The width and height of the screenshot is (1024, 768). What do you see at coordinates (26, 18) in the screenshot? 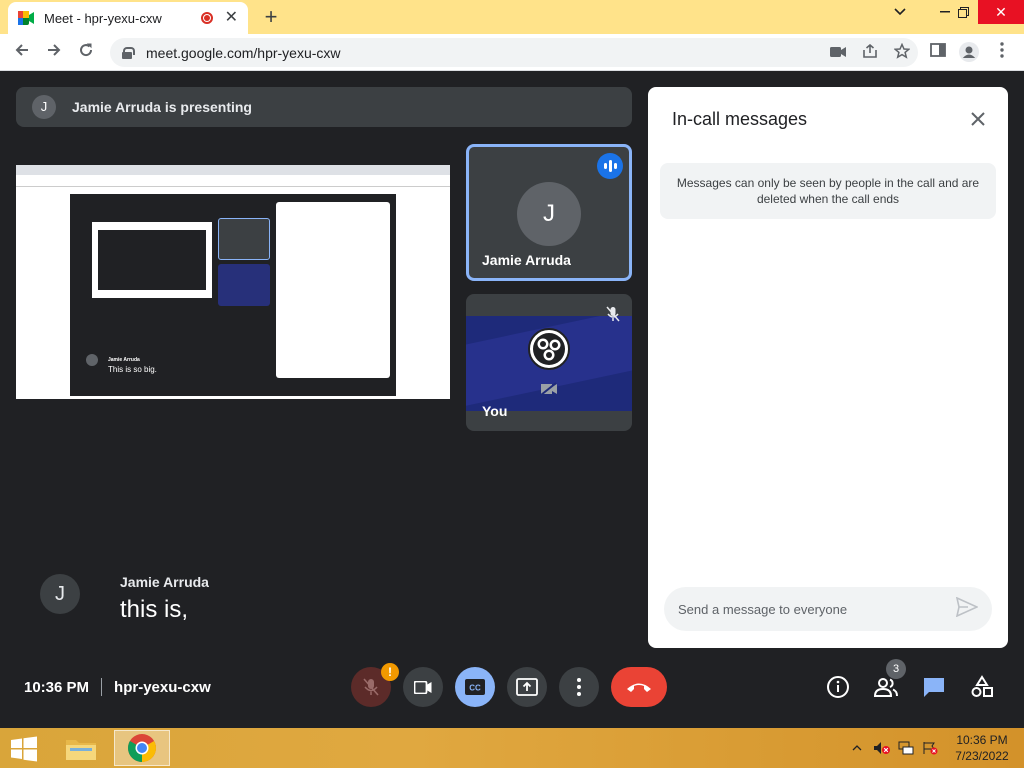
I see `meet-favicon-icon` at bounding box center [26, 18].